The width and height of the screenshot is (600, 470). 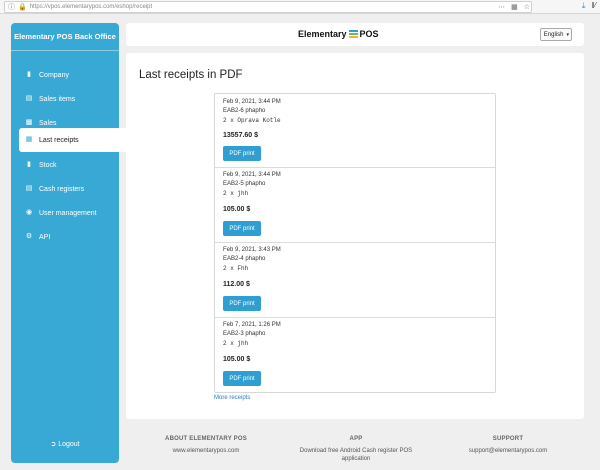 What do you see at coordinates (206, 451) in the screenshot?
I see `footer-website-link: www.elementarypos.com` at bounding box center [206, 451].